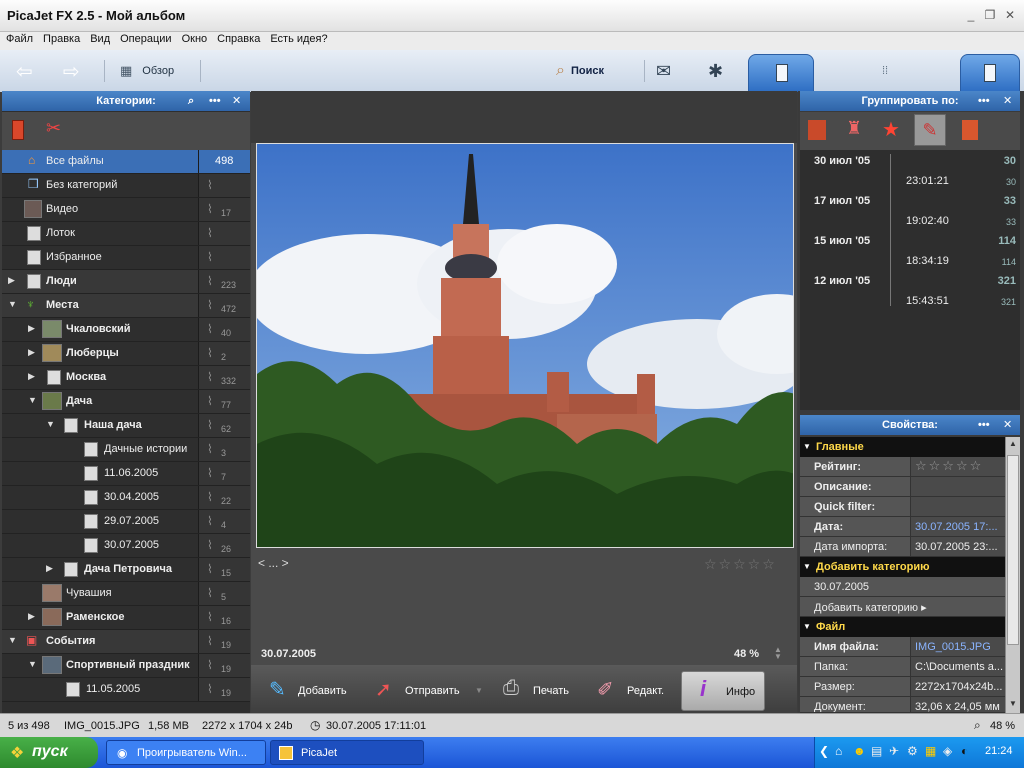 The width and height of the screenshot is (1024, 768). What do you see at coordinates (1013, 703) in the screenshot?
I see `scroll-down-icon: ▼` at bounding box center [1013, 703].